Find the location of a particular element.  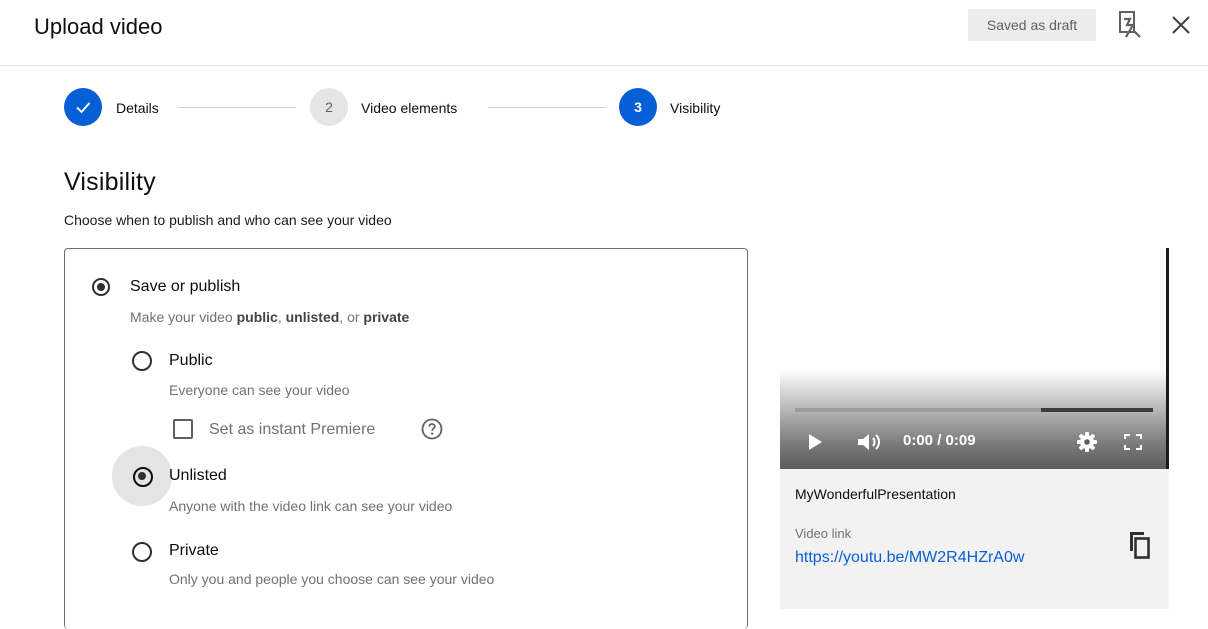

step-details-done-badge is located at coordinates (83, 107).